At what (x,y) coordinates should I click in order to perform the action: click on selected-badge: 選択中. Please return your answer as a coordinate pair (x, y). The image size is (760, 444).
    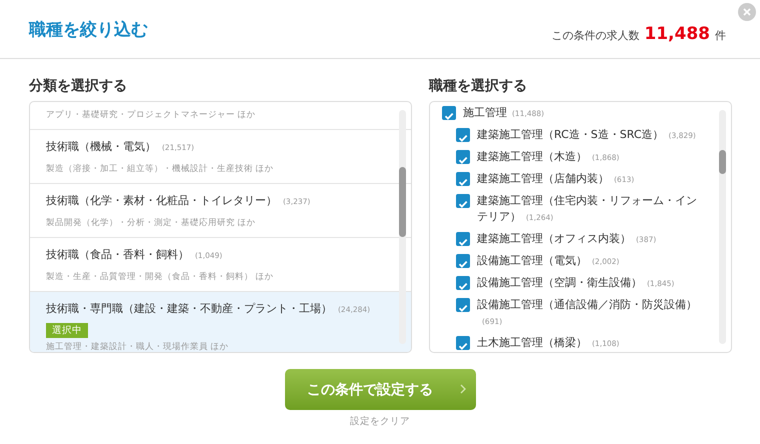
    Looking at the image, I should click on (67, 330).